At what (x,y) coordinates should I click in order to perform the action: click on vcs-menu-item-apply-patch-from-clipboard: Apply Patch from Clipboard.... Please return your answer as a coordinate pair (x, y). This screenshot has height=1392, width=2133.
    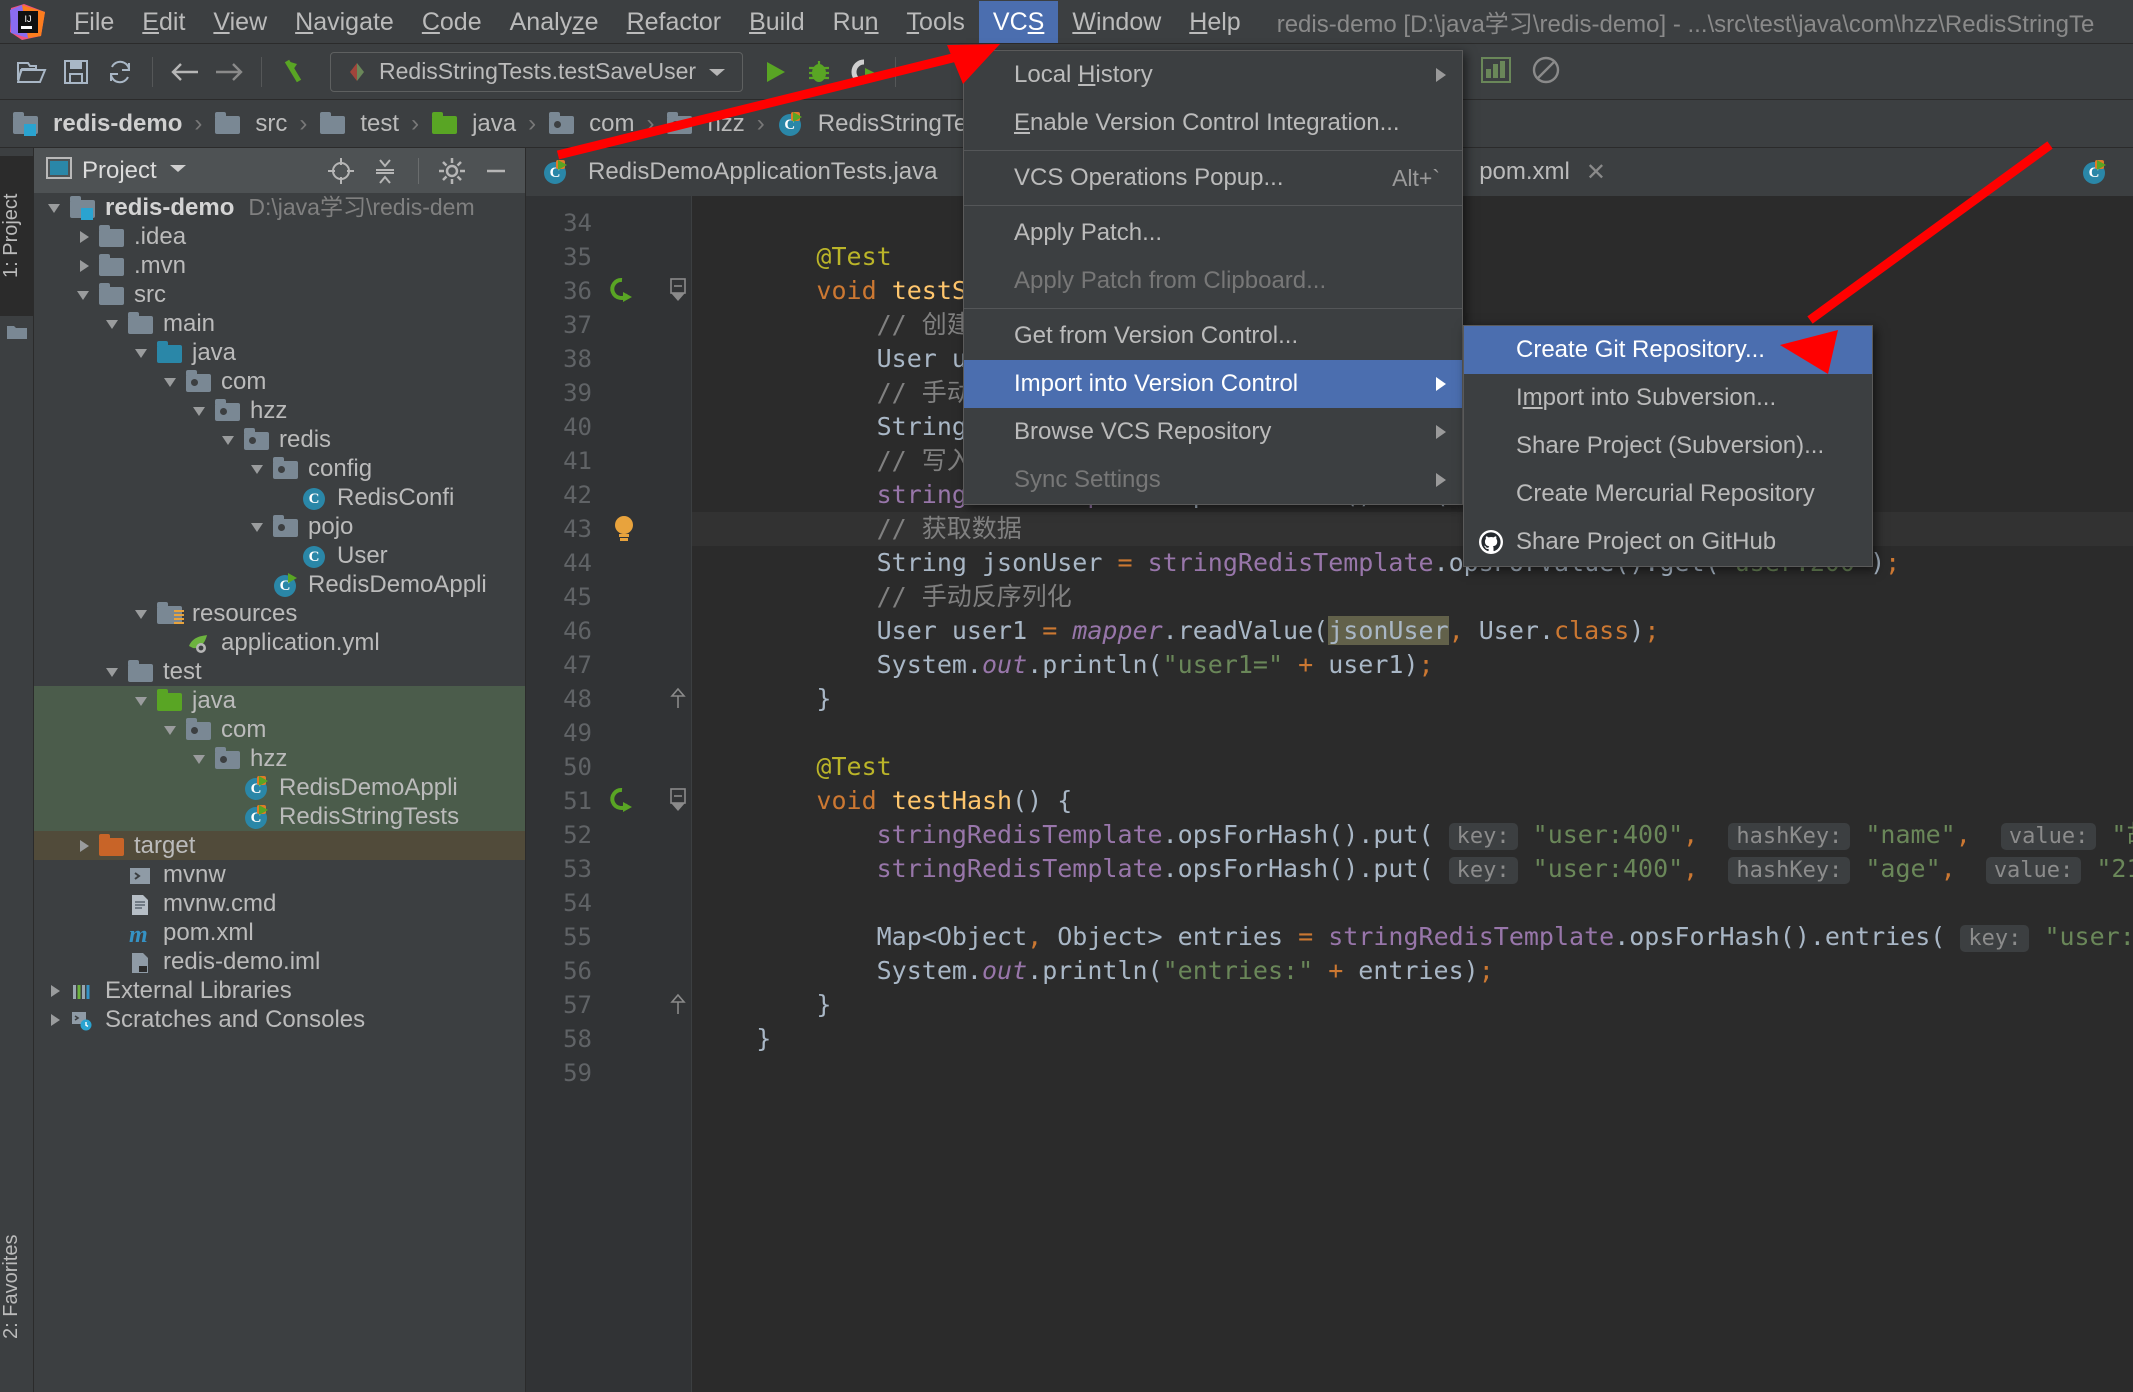
    Looking at the image, I should click on (1213, 281).